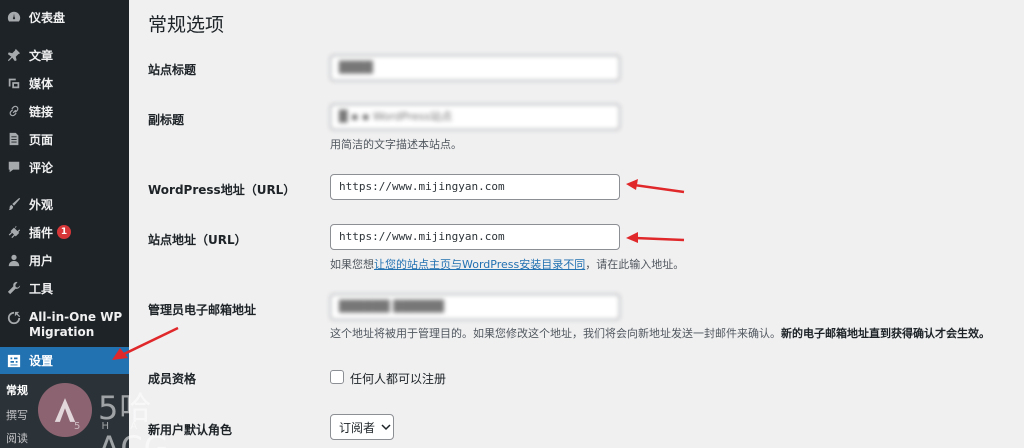  I want to click on admin-email-desc-bold: 新的电子邮箱地址直到获得确认才会生效。, so click(885, 333).